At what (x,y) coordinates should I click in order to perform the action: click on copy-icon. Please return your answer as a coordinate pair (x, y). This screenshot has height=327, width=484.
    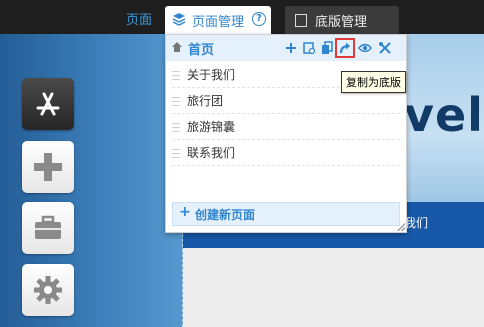
    Looking at the image, I should click on (327, 48).